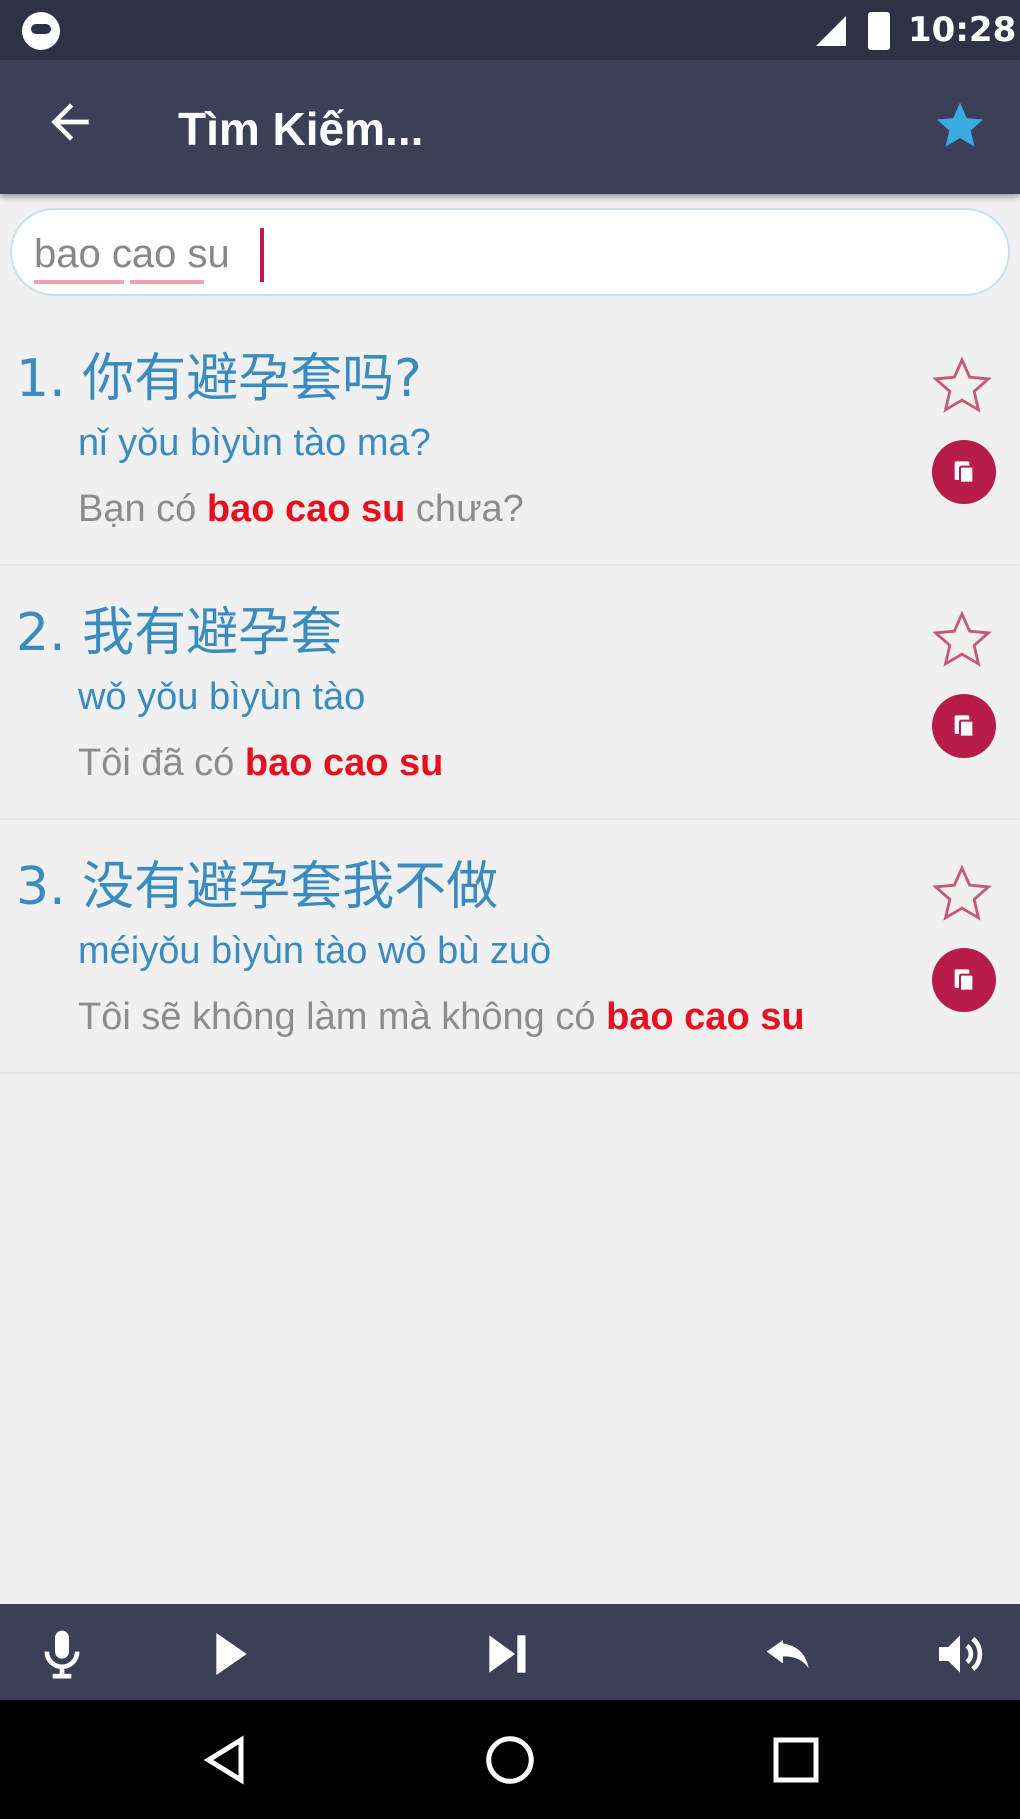  What do you see at coordinates (222, 697) in the screenshot?
I see `result-pinyin: wǒ yǒu bìyùn tào` at bounding box center [222, 697].